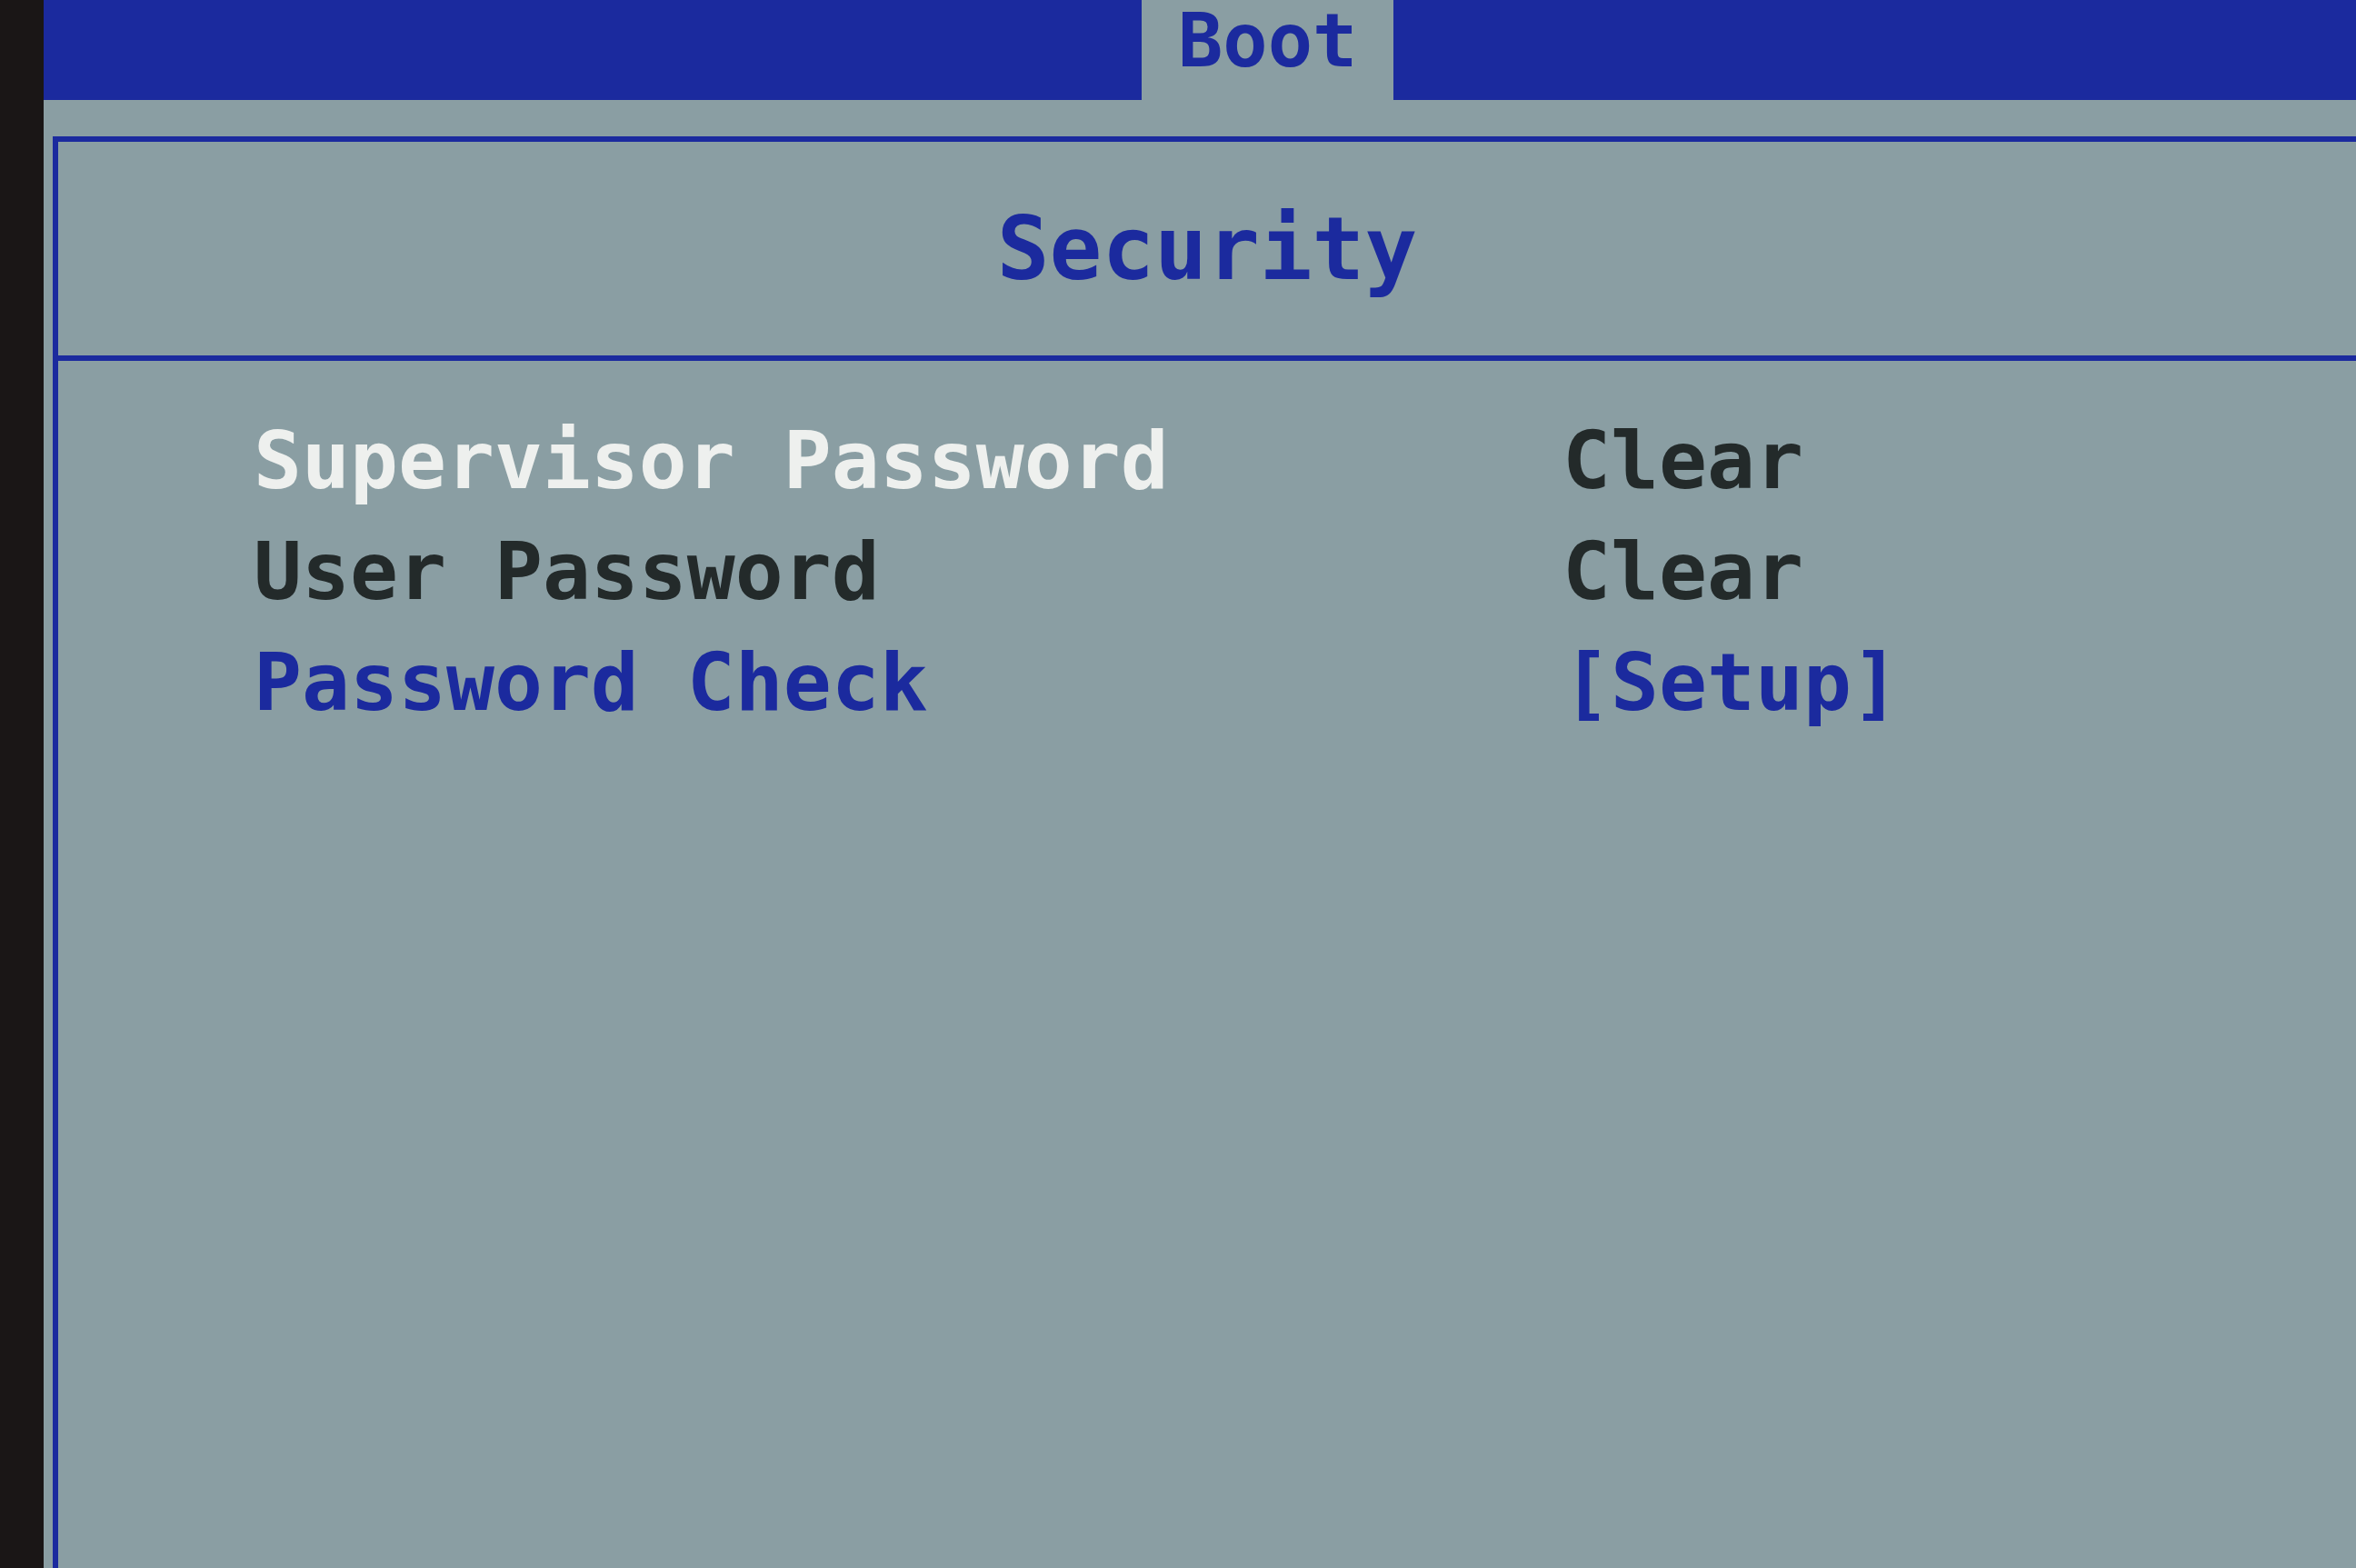 Image resolution: width=2356 pixels, height=1568 pixels. What do you see at coordinates (1207, 249) in the screenshot?
I see `panel-title: Security` at bounding box center [1207, 249].